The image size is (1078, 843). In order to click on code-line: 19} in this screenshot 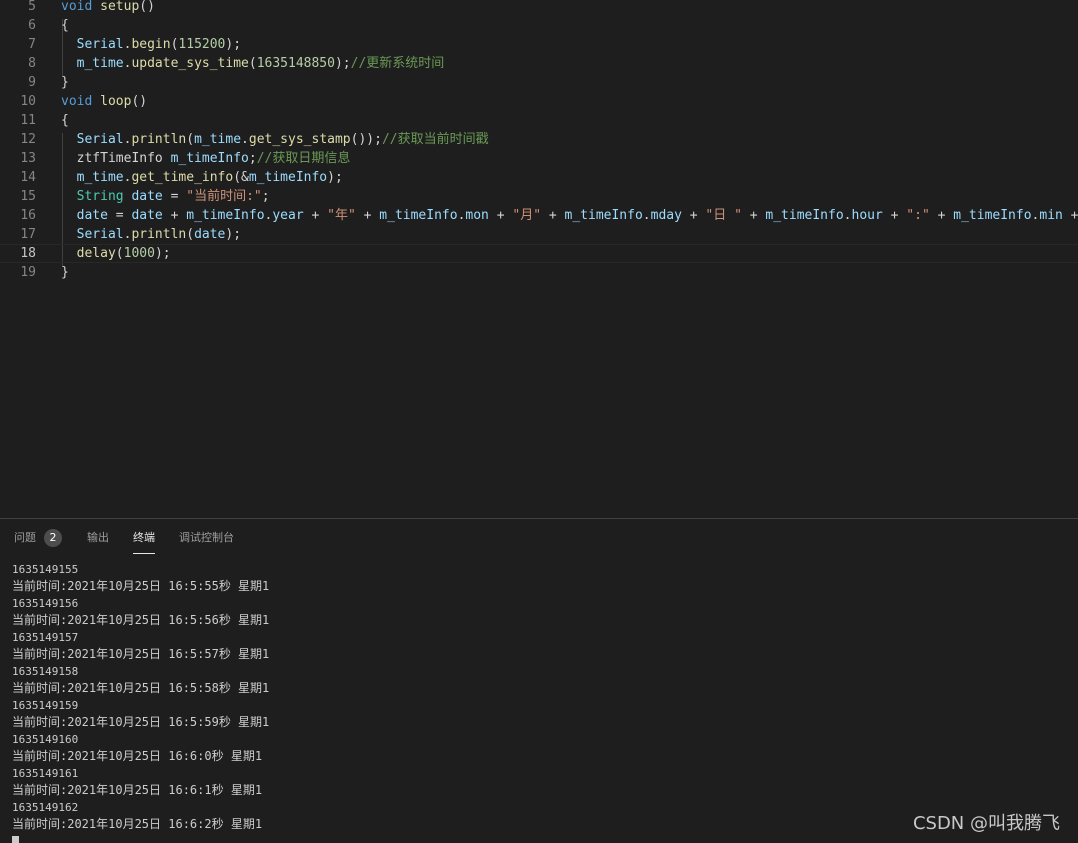, I will do `click(539, 272)`.